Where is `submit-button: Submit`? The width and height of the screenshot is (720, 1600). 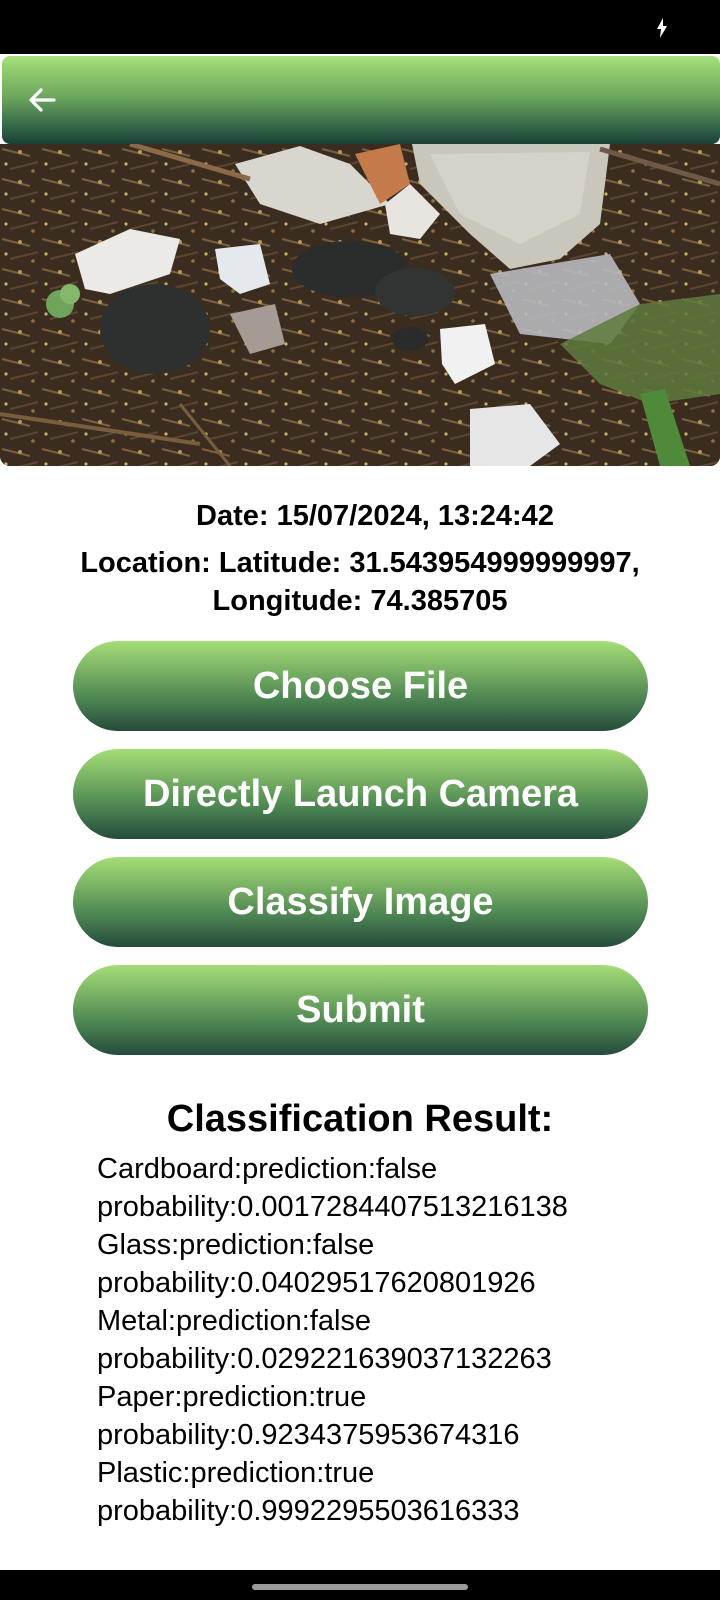
submit-button: Submit is located at coordinates (360, 1010).